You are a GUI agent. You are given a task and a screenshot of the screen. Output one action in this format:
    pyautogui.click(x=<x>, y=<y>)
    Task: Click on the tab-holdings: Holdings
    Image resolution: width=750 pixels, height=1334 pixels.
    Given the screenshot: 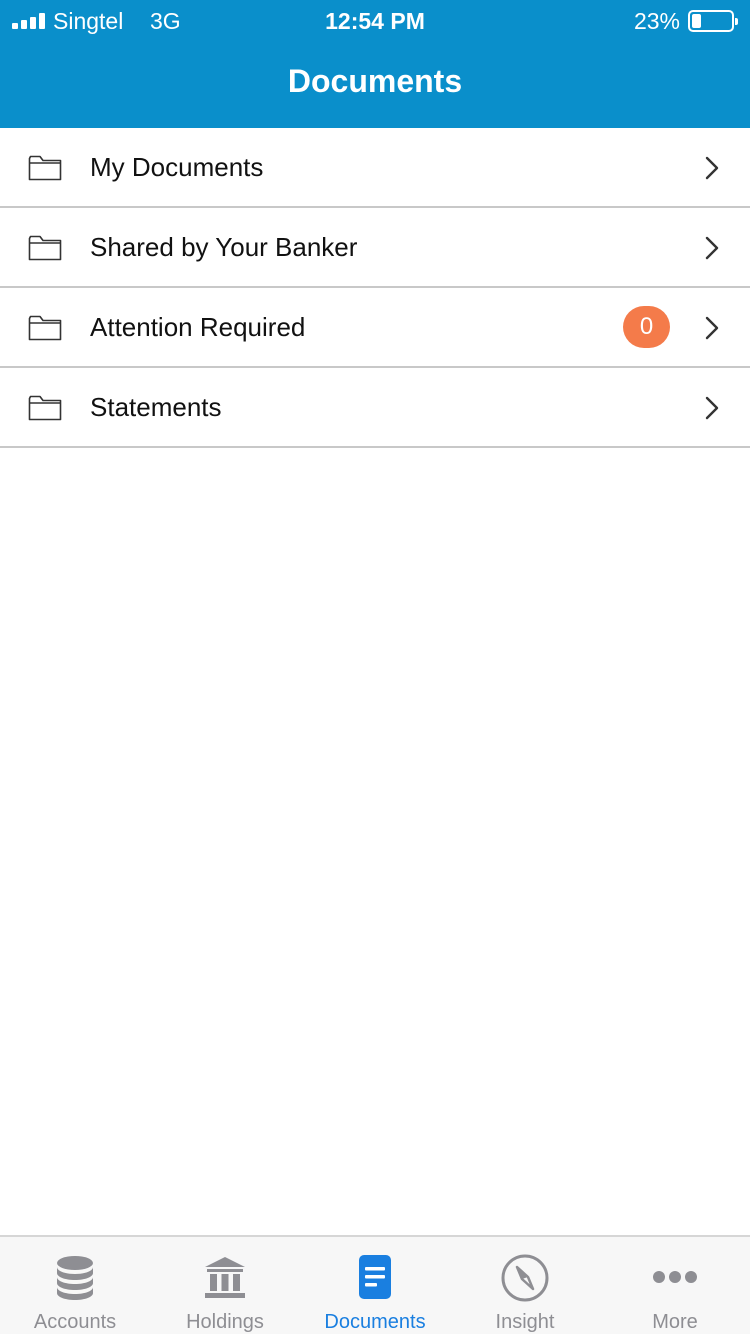 What is the action you would take?
    pyautogui.click(x=225, y=1285)
    